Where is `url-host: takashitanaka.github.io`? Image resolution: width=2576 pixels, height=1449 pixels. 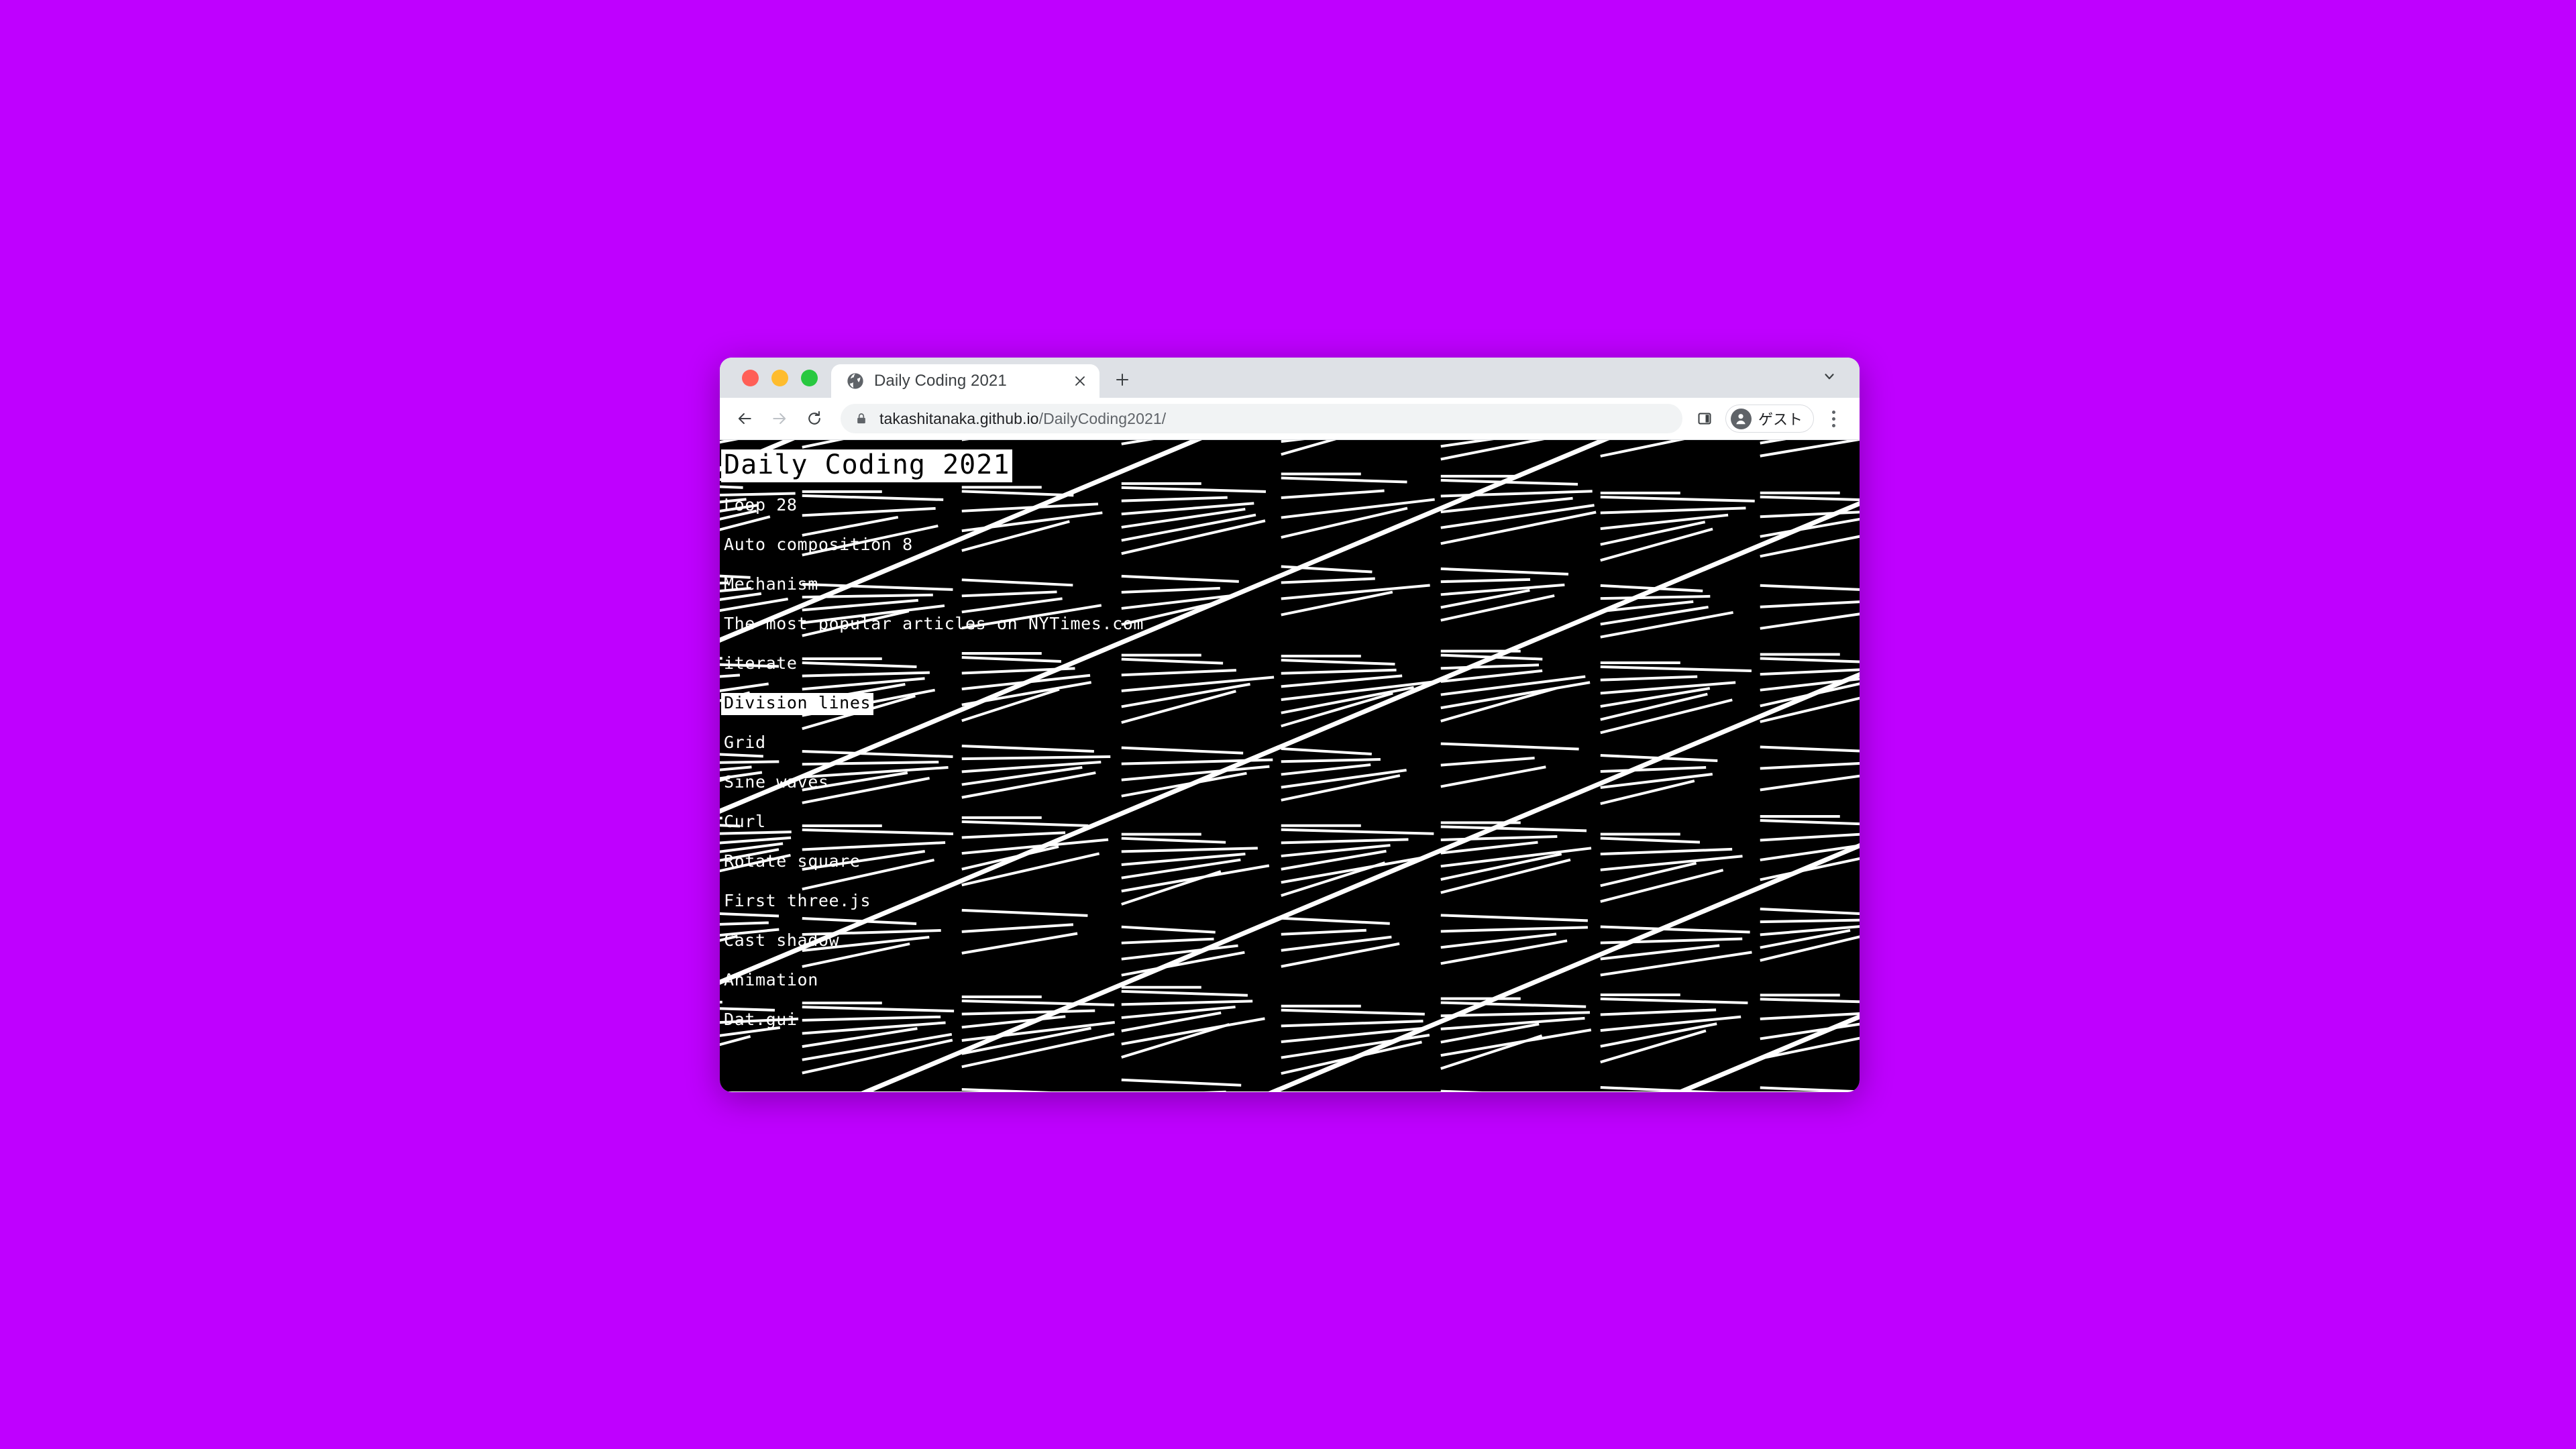
url-host: takashitanaka.github.io is located at coordinates (959, 418).